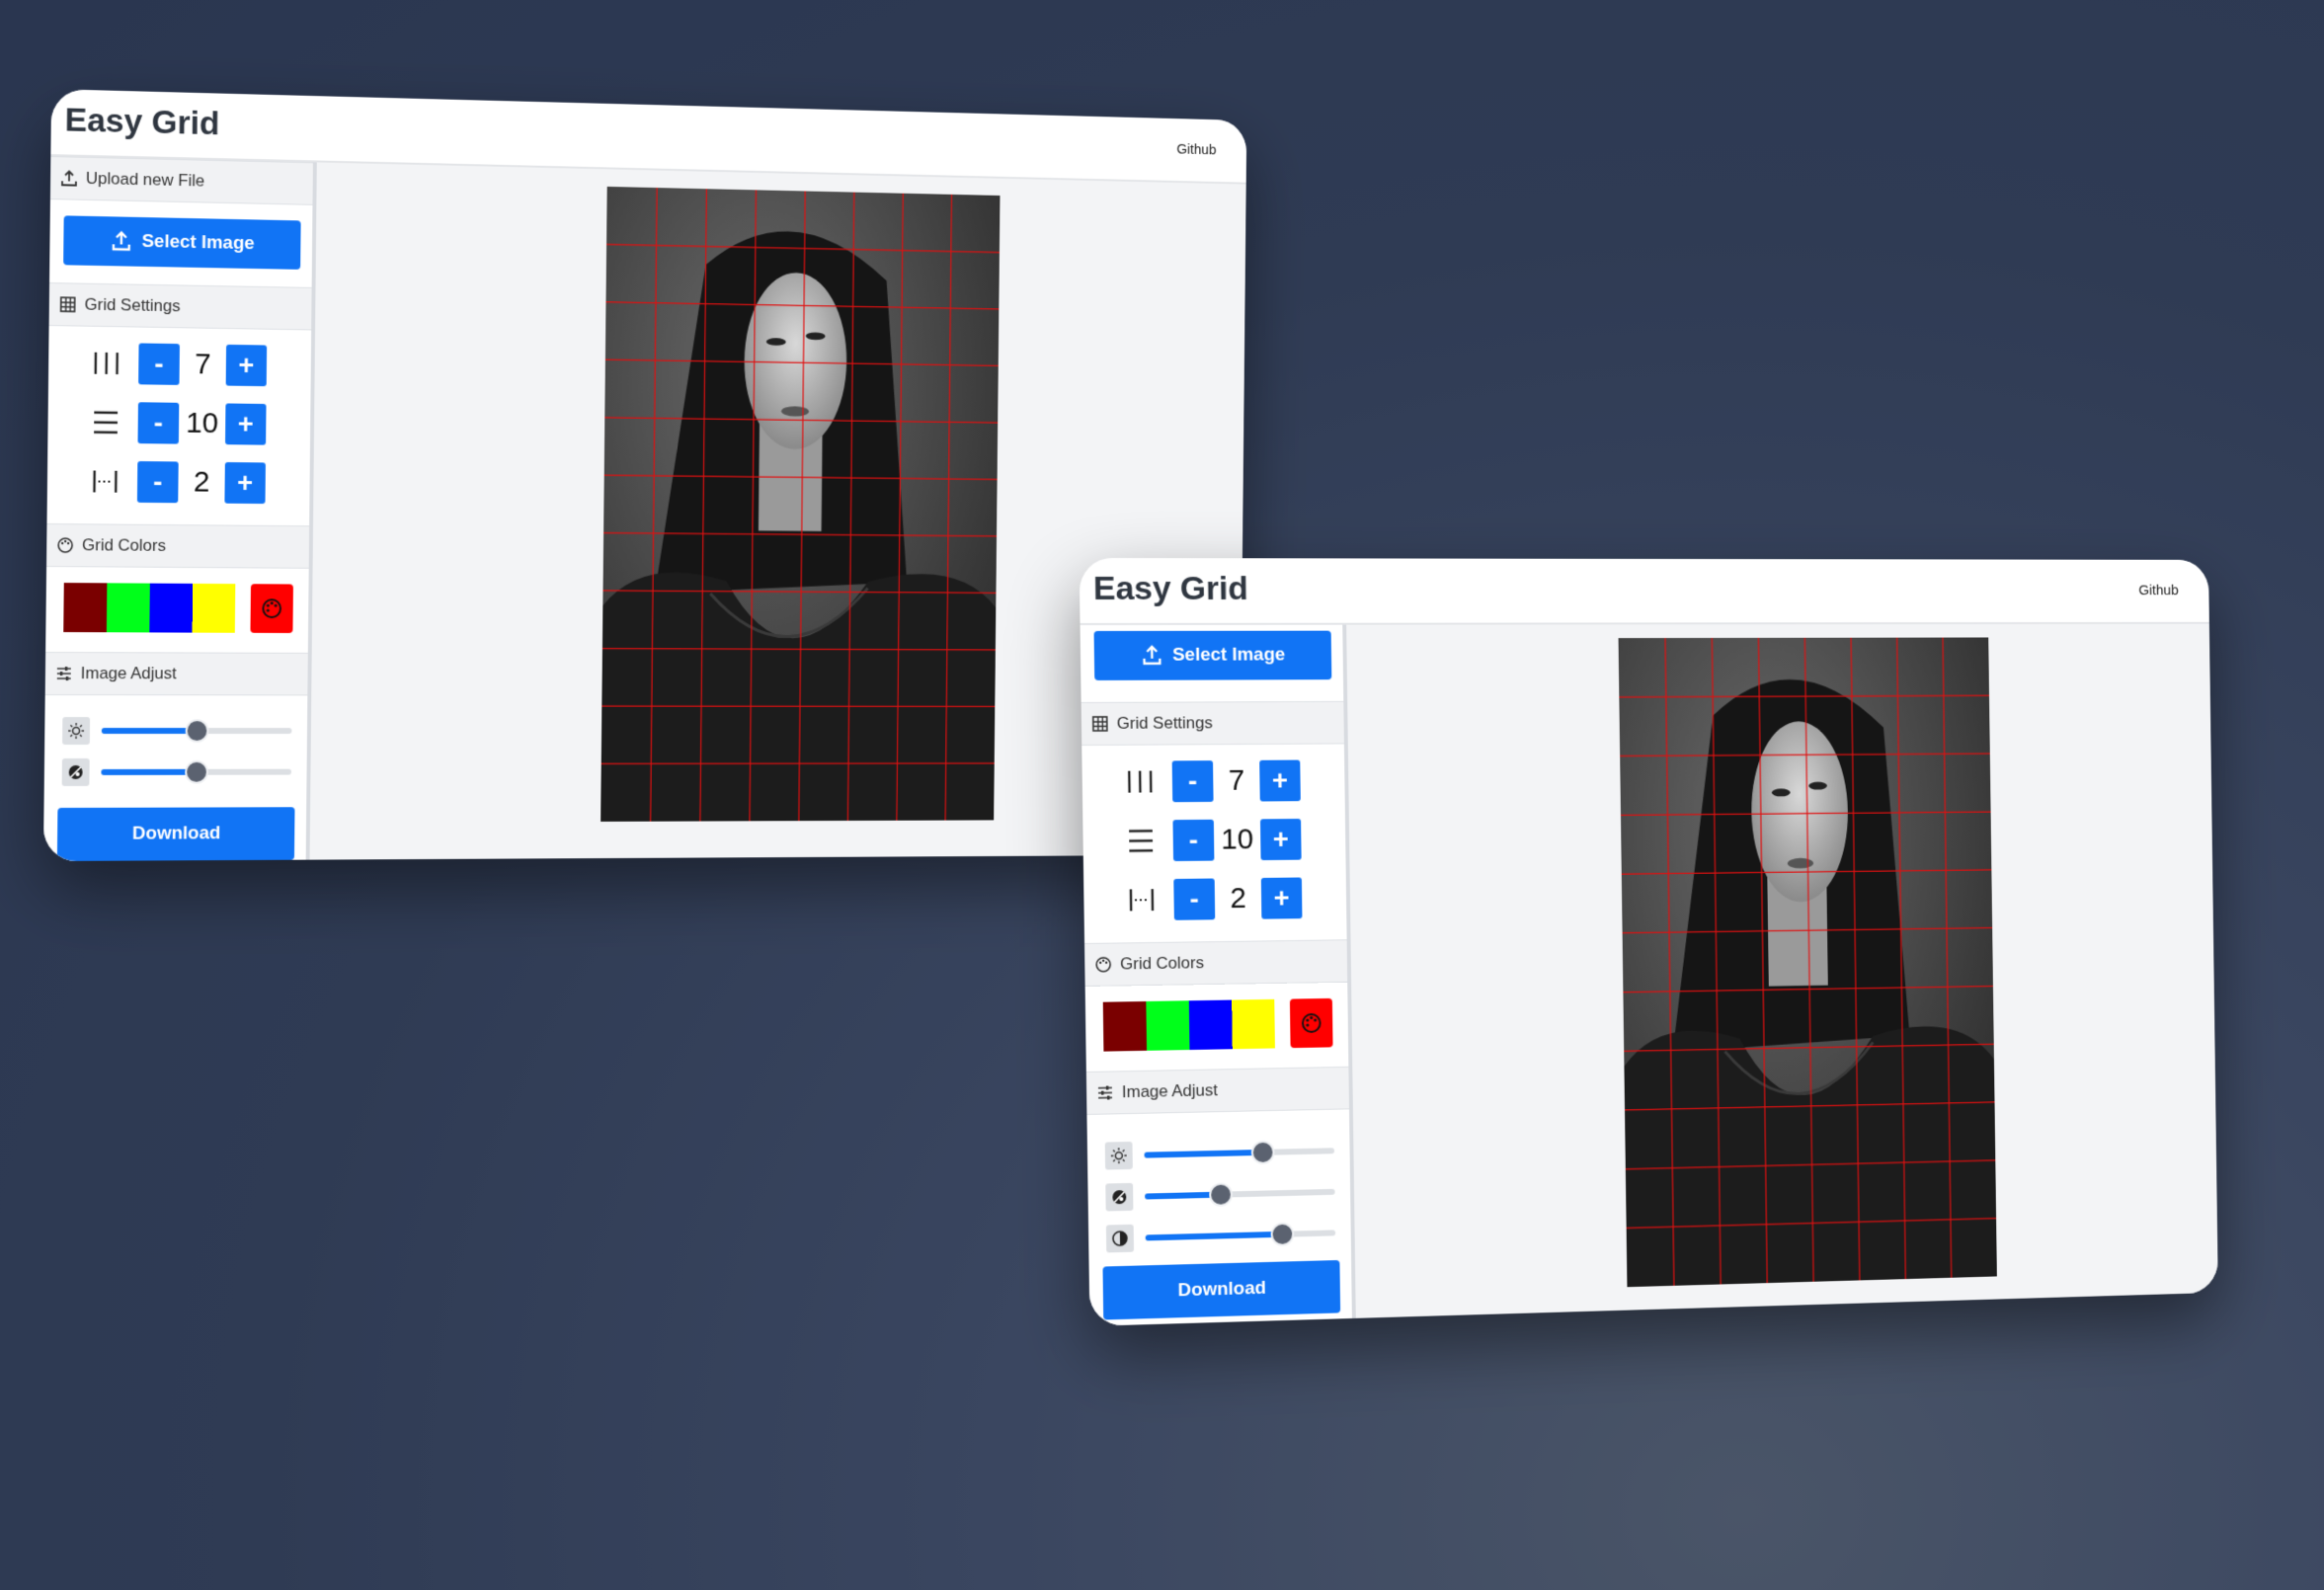 The width and height of the screenshot is (2324, 1590). What do you see at coordinates (1644, 591) in the screenshot?
I see `top-bar: Easy Grid Github` at bounding box center [1644, 591].